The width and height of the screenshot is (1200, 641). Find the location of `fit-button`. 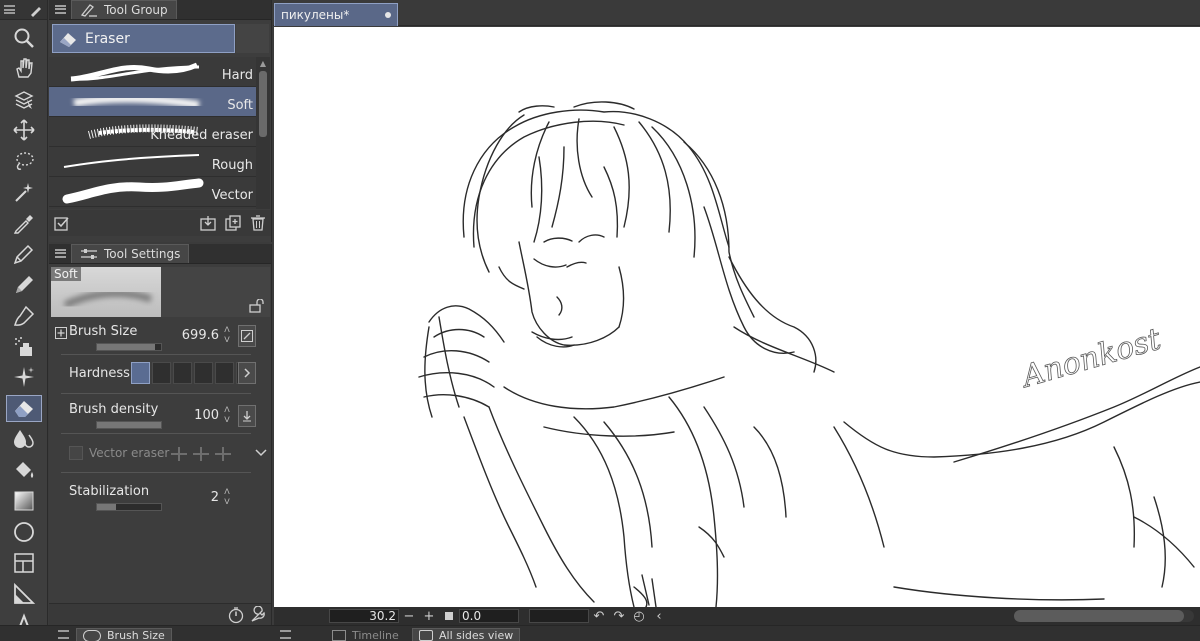

fit-button is located at coordinates (449, 616).